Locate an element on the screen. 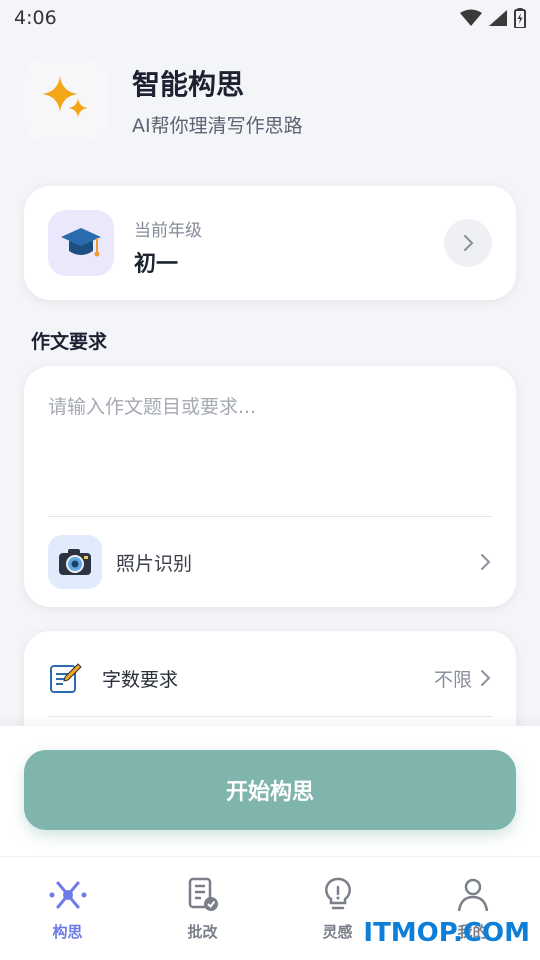 The height and width of the screenshot is (960, 540). battery-icon is located at coordinates (520, 18).